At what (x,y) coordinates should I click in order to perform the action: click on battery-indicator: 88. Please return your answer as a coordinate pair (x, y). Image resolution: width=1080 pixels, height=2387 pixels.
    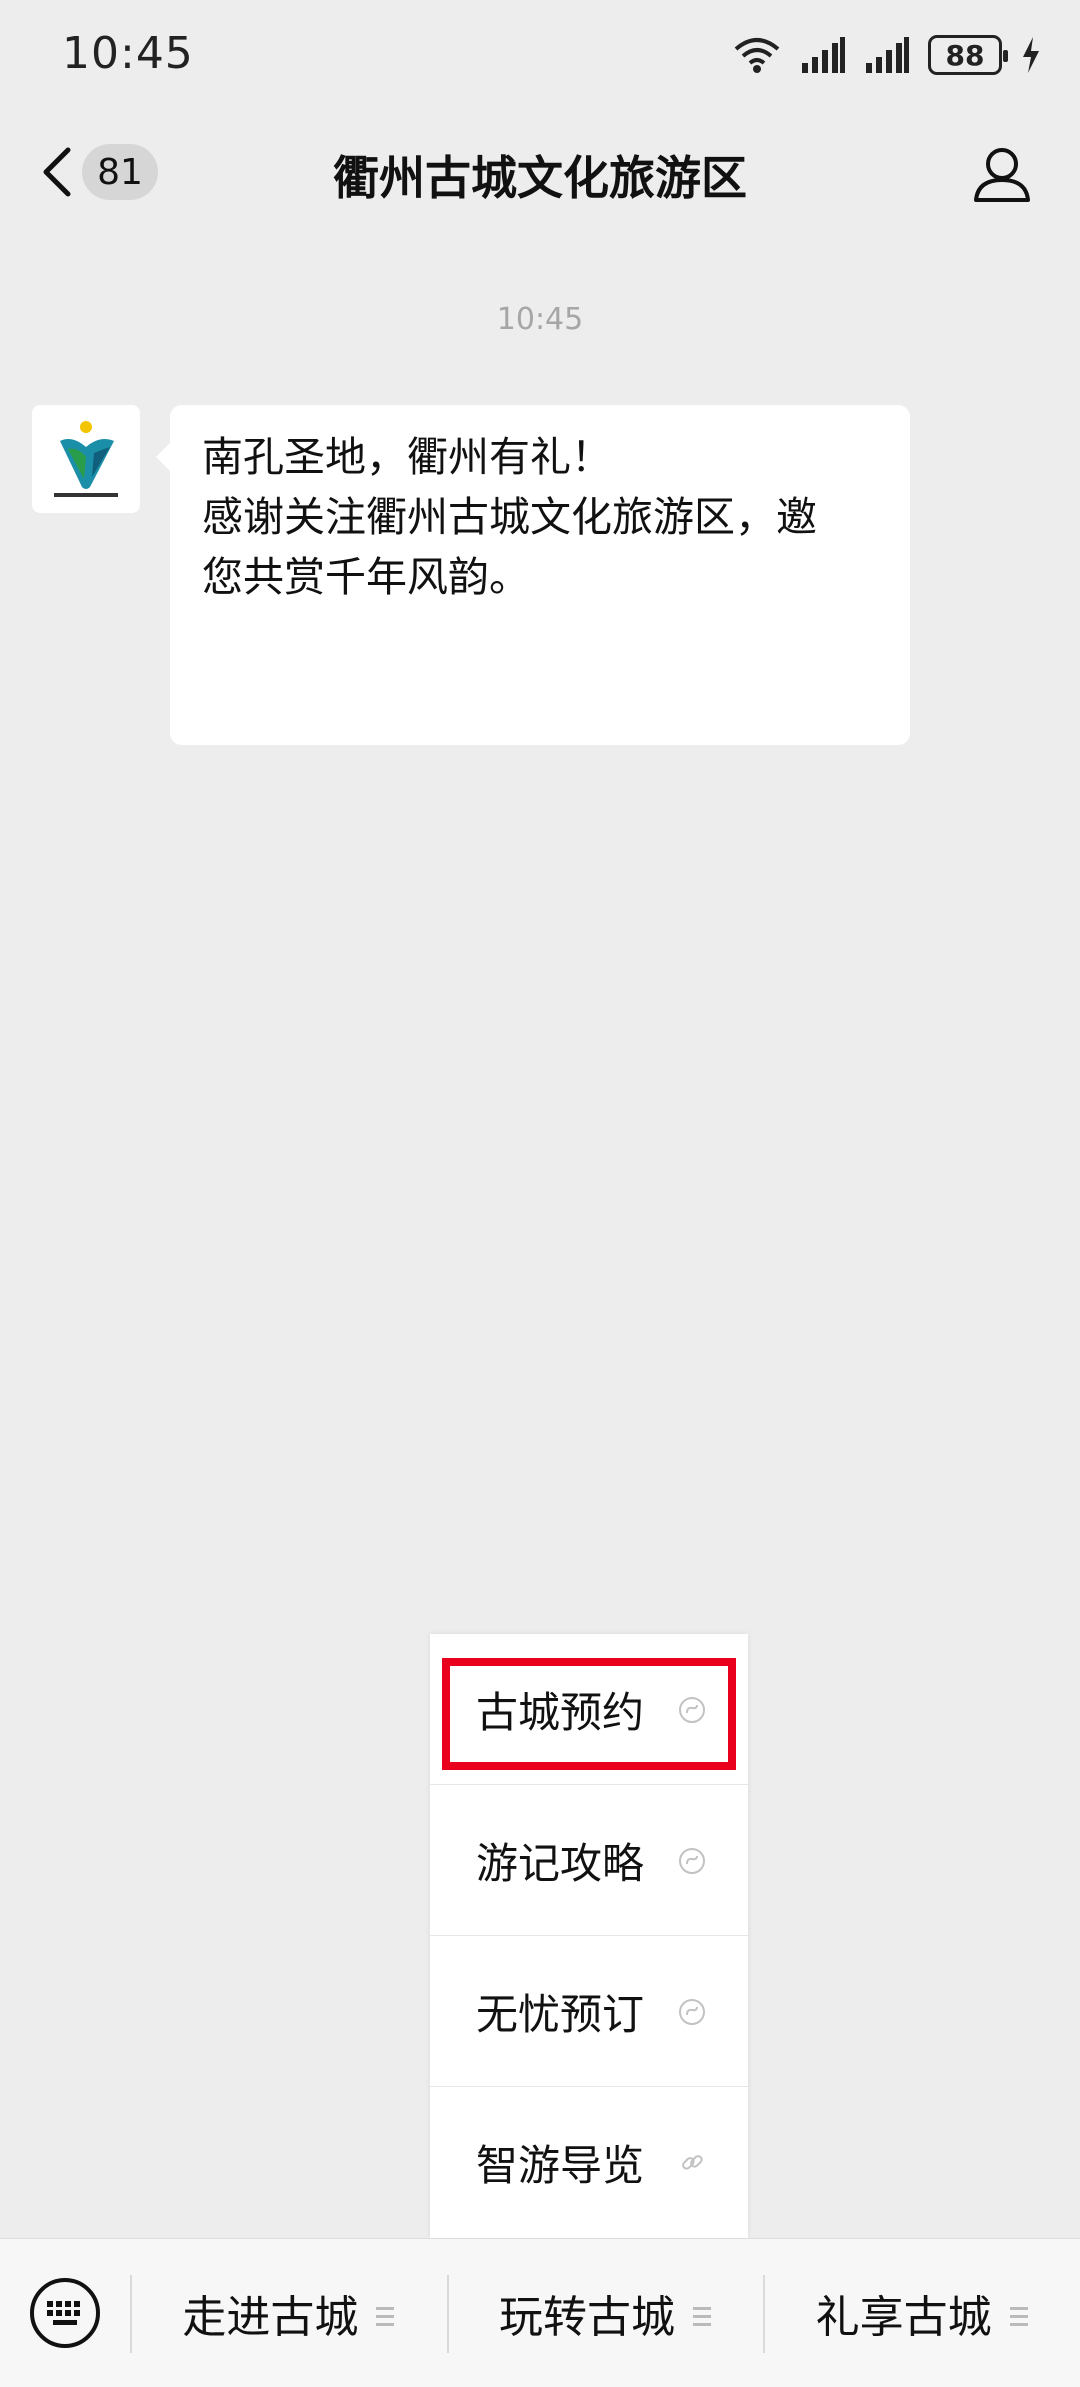
    Looking at the image, I should click on (968, 55).